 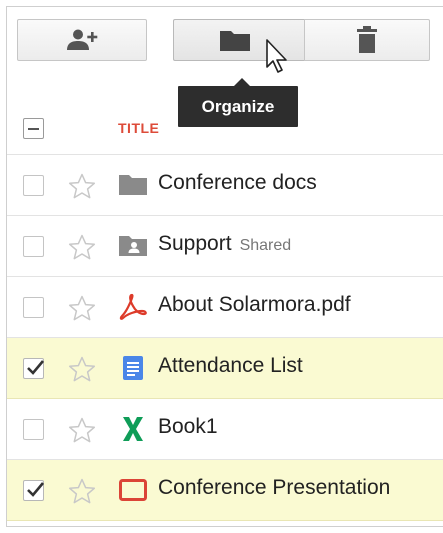 I want to click on trash-icon, so click(x=367, y=39).